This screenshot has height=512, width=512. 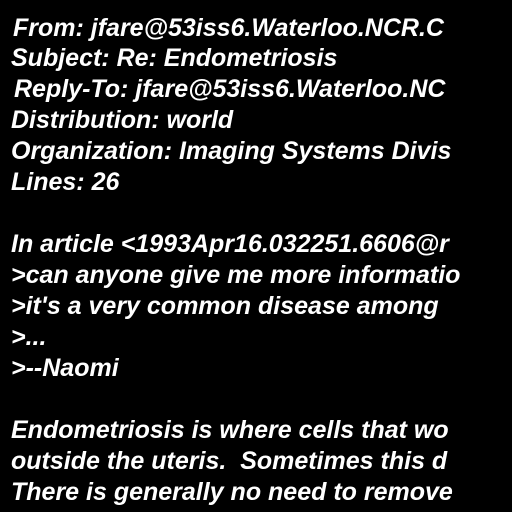 What do you see at coordinates (236, 275) in the screenshot?
I see `body-quote-line: >can anyone give me more informatio` at bounding box center [236, 275].